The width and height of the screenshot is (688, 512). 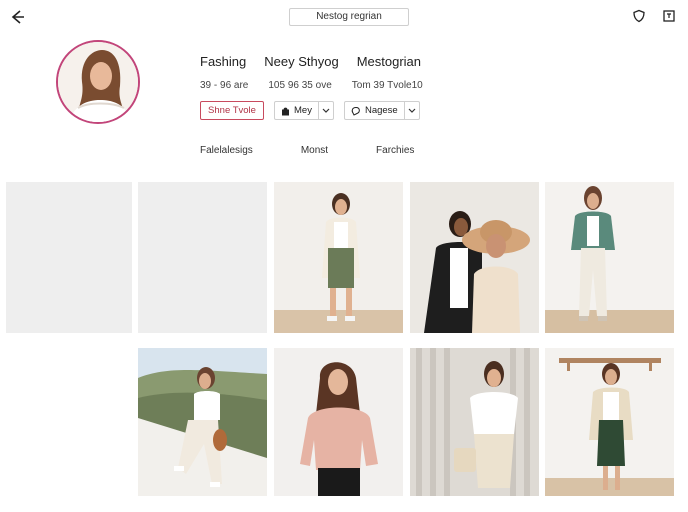 I want to click on top-bar: Nestog regrian, so click(x=344, y=17).